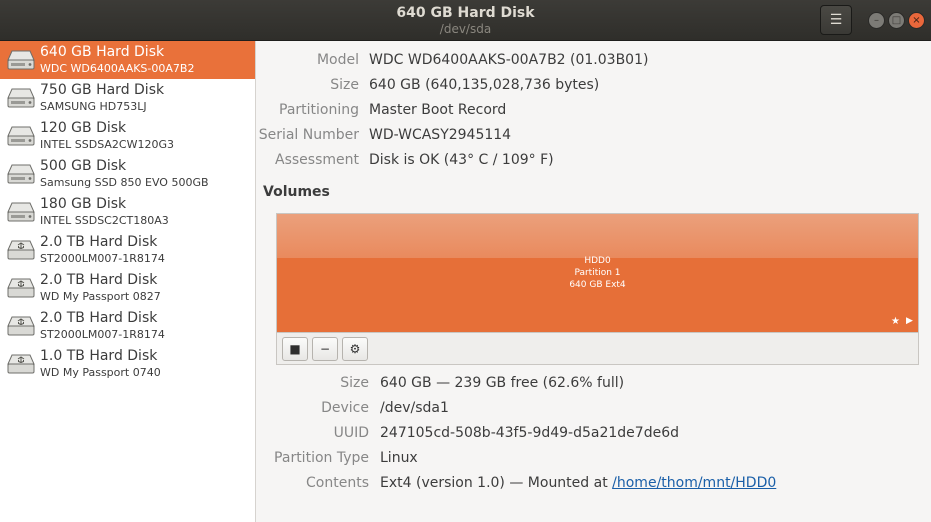 This screenshot has width=931, height=522. What do you see at coordinates (597, 285) in the screenshot?
I see `partition-size-type: 640 GB Ext4` at bounding box center [597, 285].